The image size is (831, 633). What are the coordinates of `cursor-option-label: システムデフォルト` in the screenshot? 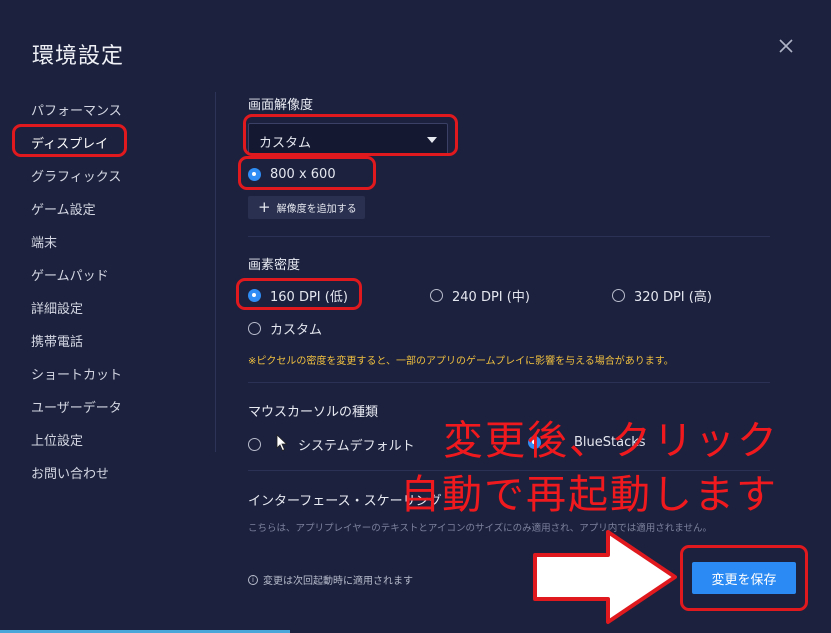 It's located at (356, 446).